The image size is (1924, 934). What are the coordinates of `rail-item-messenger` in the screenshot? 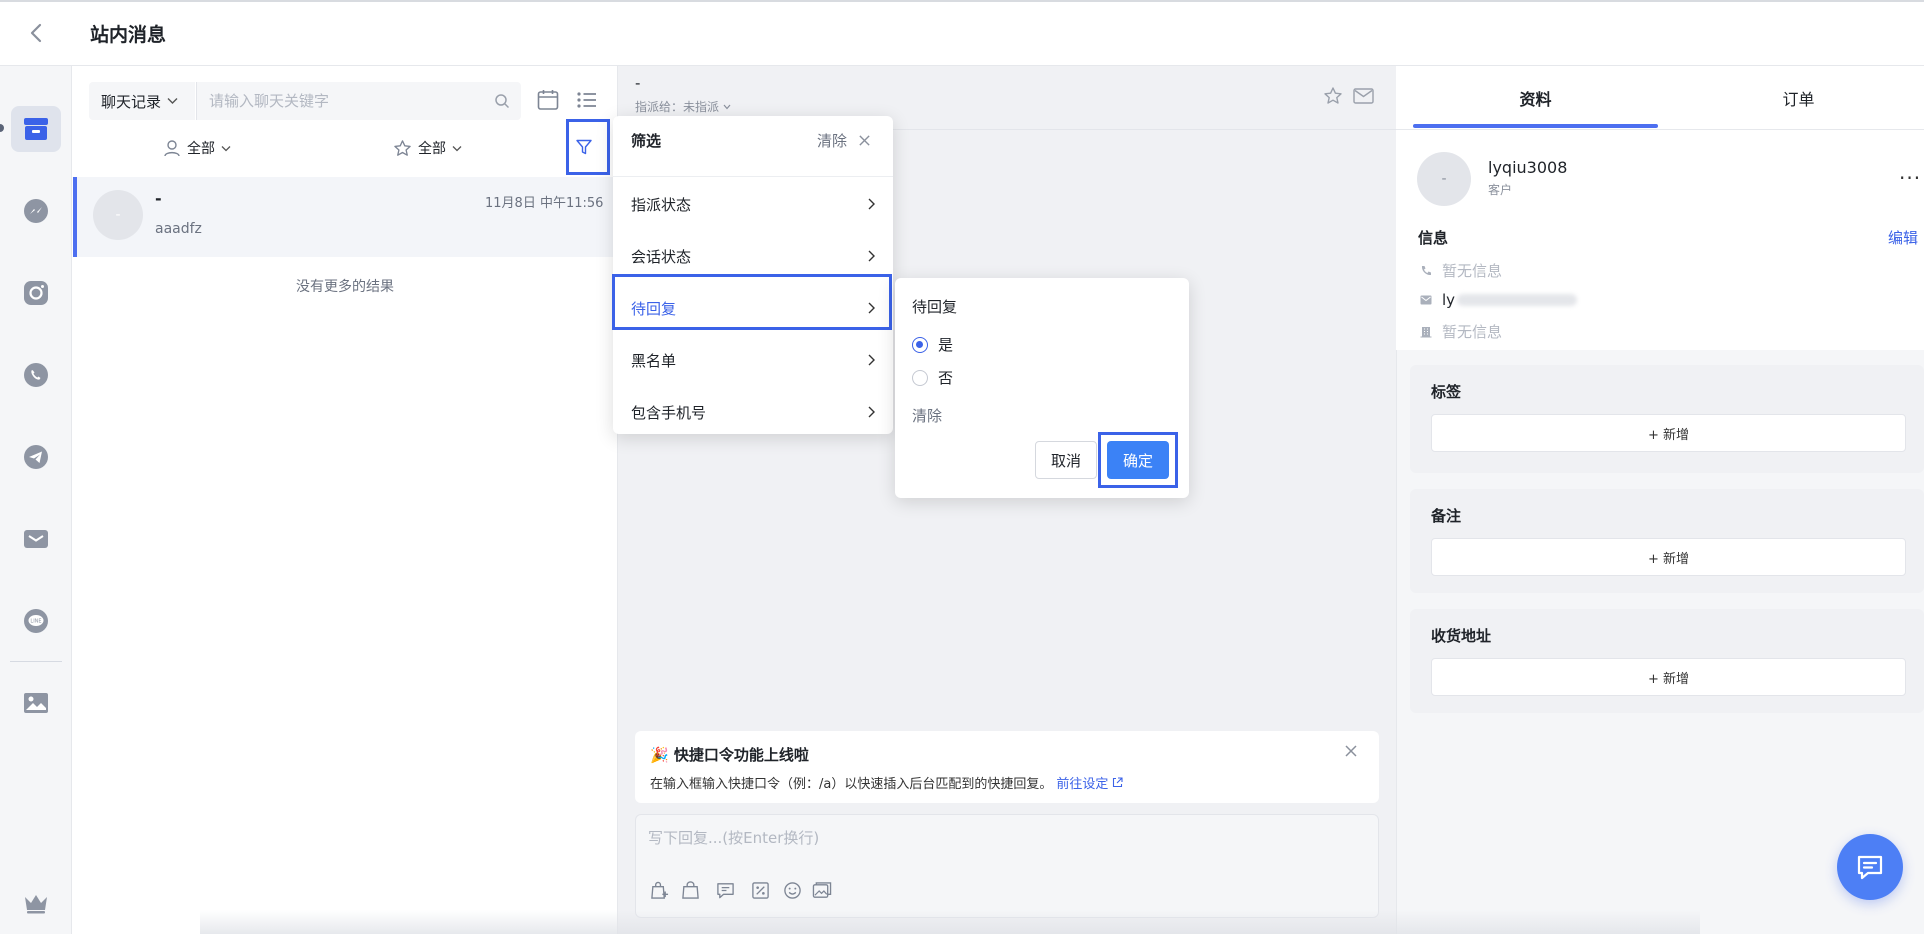 It's located at (36, 211).